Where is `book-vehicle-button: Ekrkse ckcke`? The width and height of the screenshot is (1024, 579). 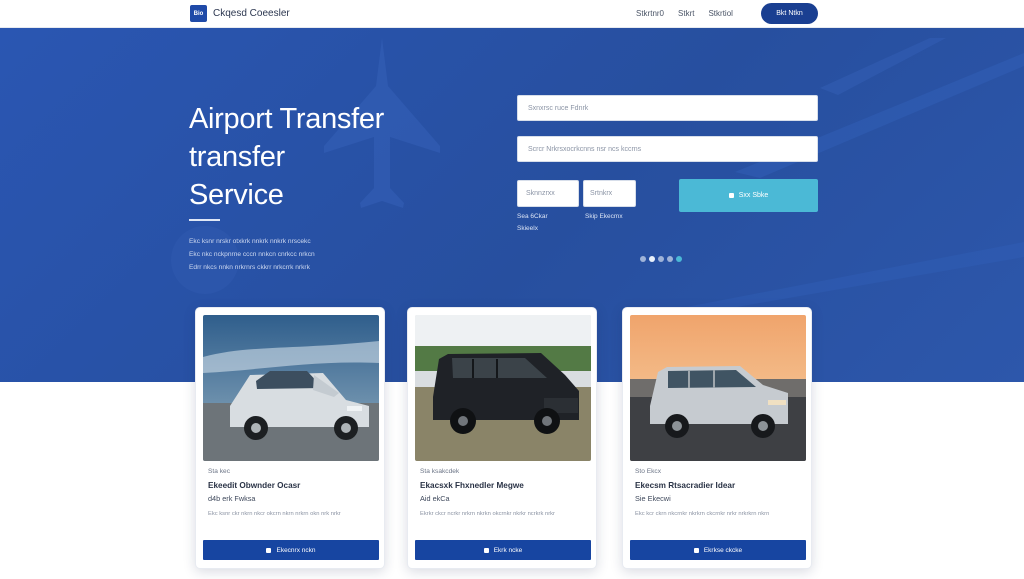
book-vehicle-button: Ekrkse ckcke is located at coordinates (718, 550).